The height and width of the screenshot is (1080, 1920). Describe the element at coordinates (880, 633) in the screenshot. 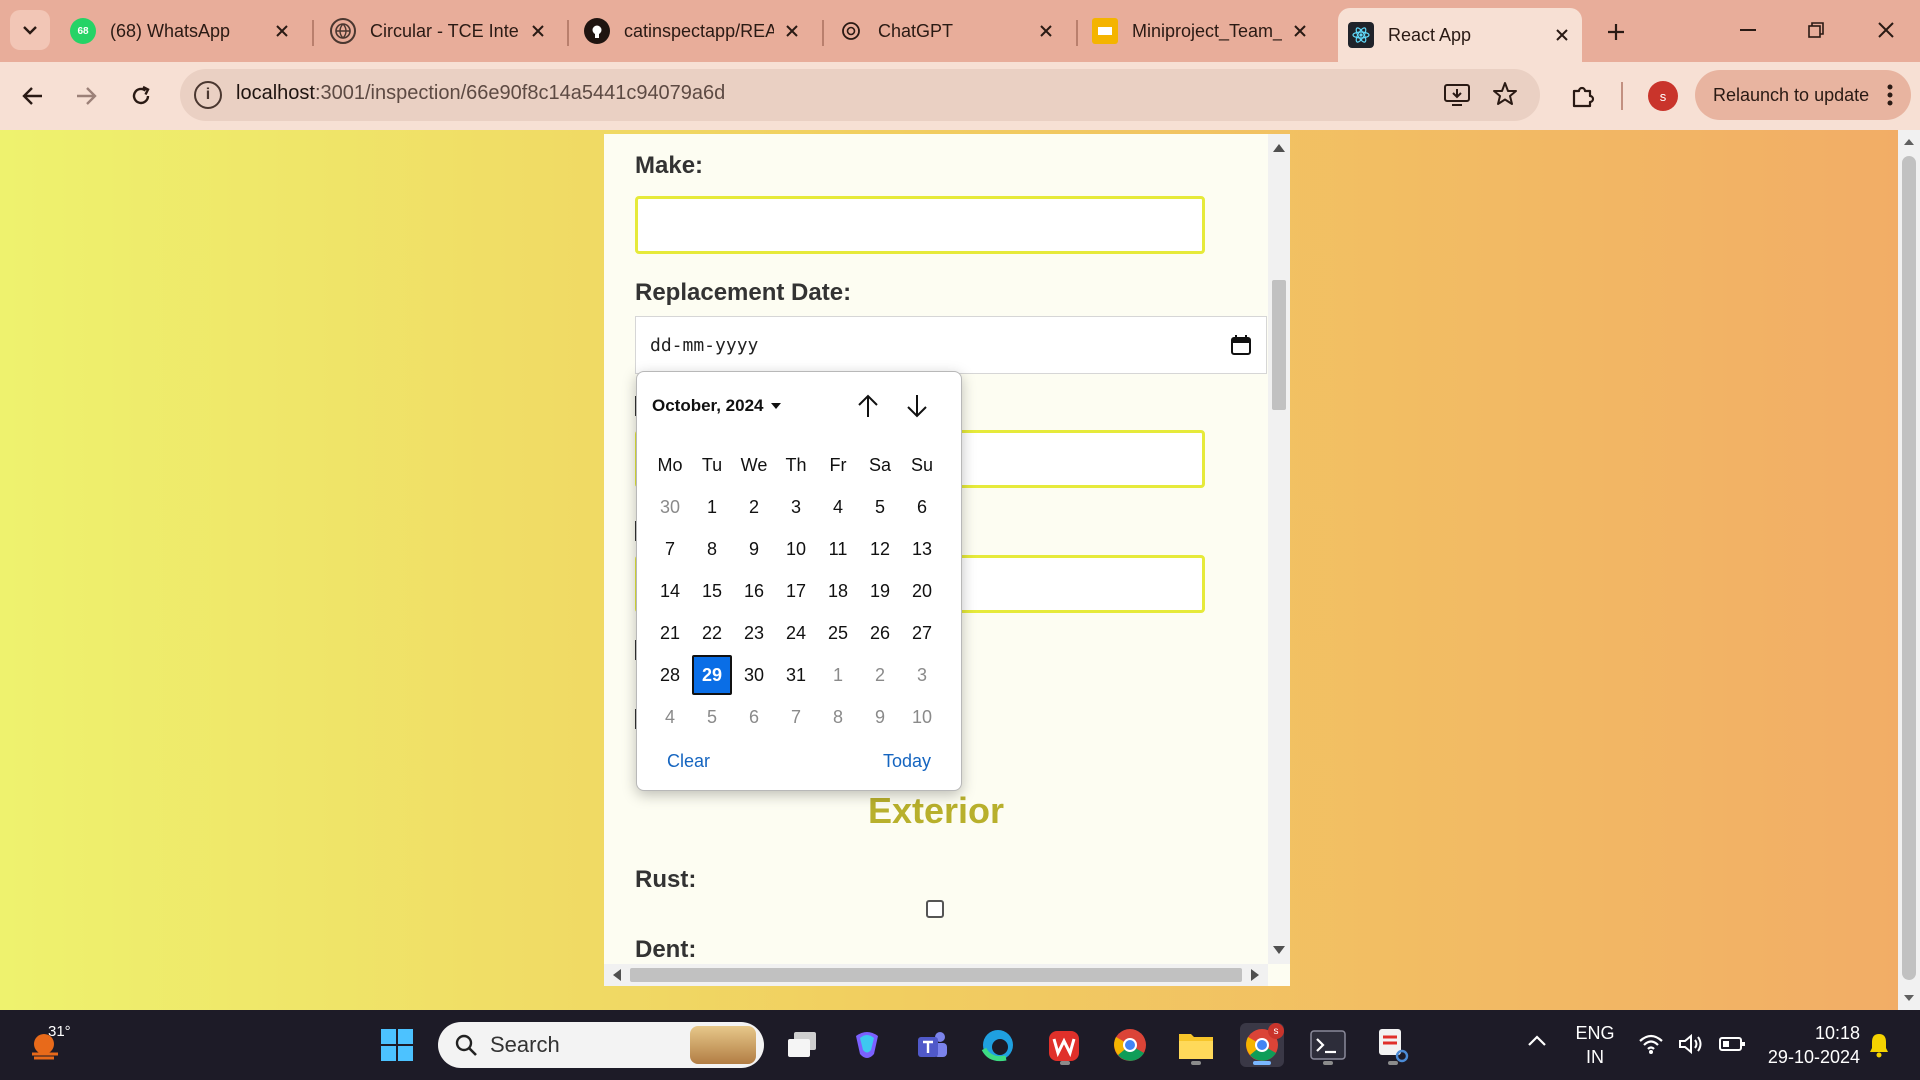

I see `calendar-day: 26` at that location.